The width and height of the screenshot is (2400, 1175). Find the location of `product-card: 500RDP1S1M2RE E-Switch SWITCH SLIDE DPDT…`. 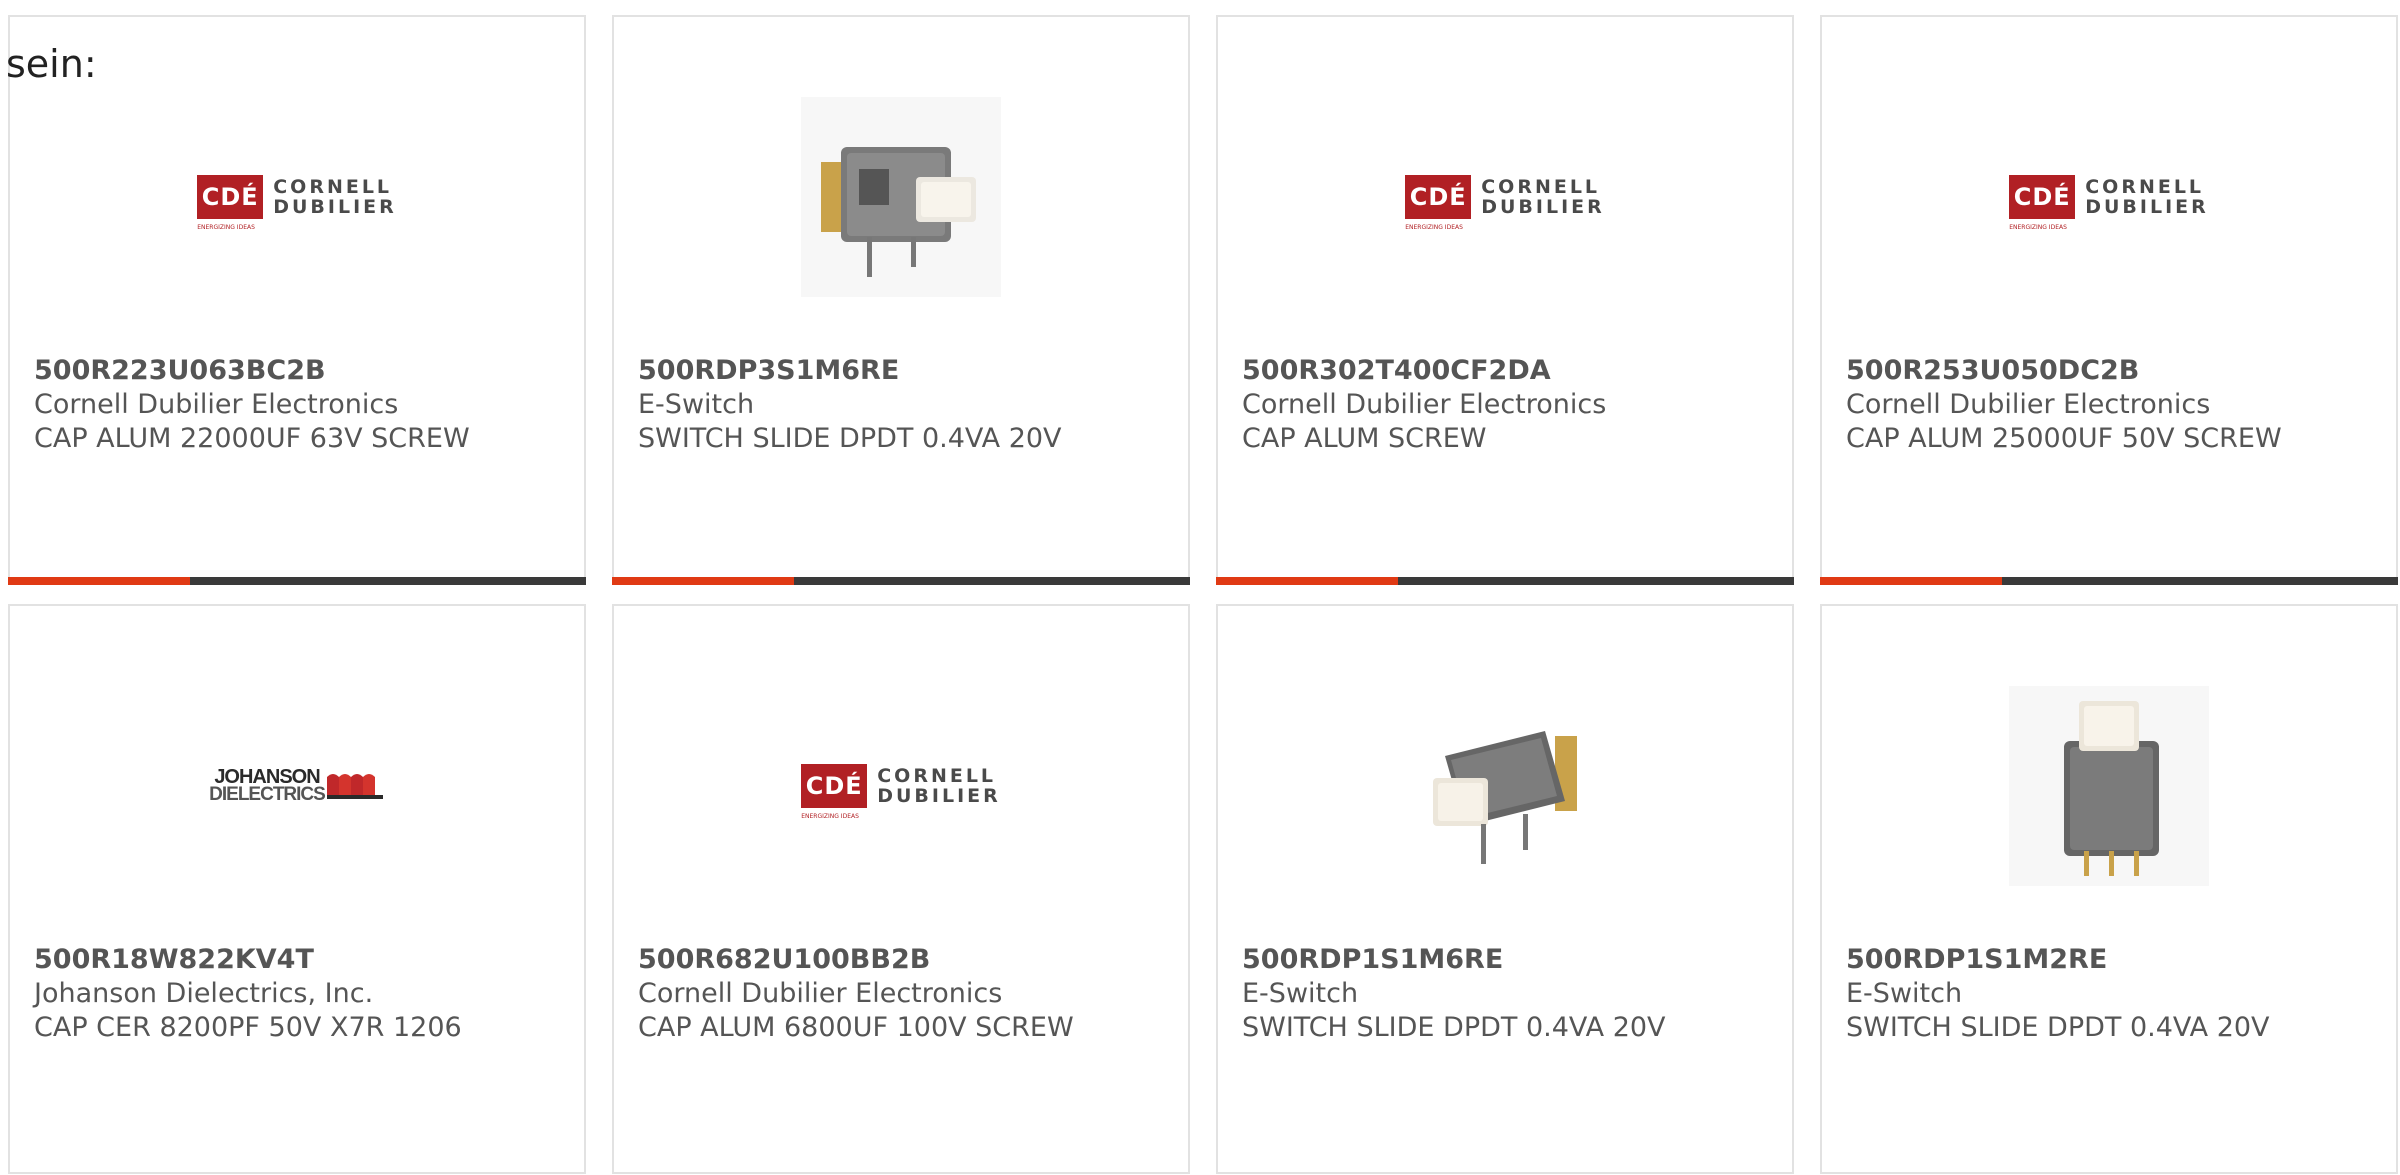

product-card: 500RDP1S1M2RE E-Switch SWITCH SLIDE DPDT… is located at coordinates (2109, 889).